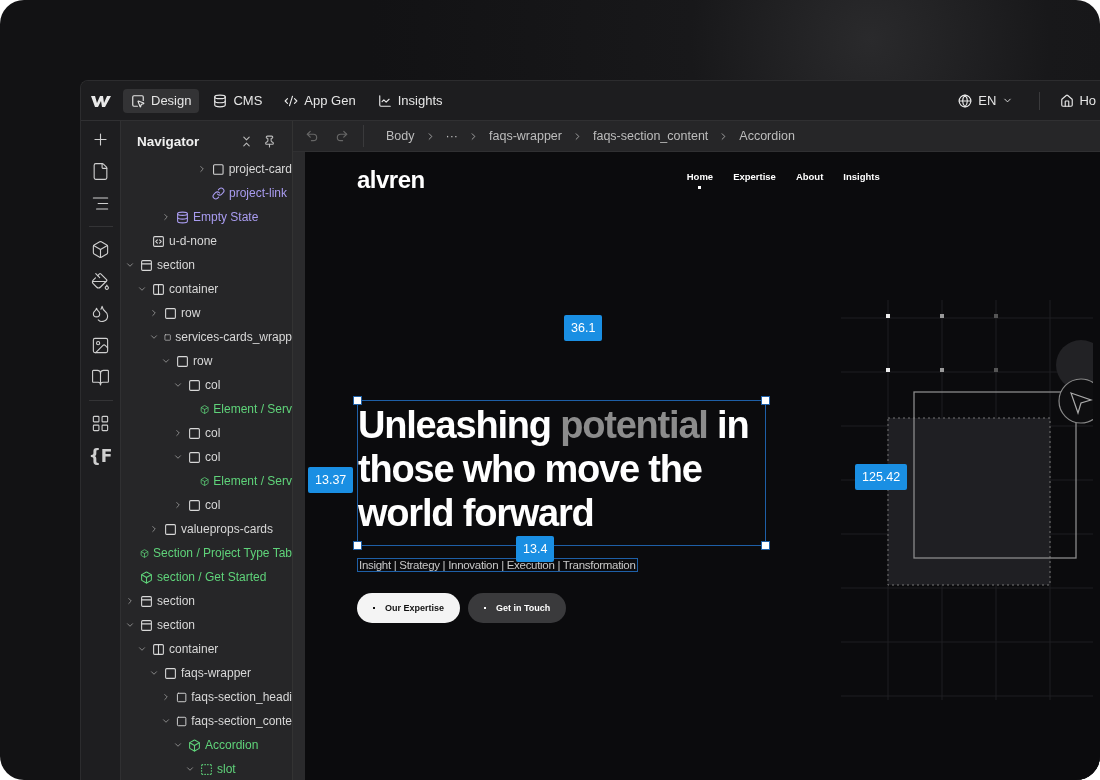  I want to click on nav-link: Home, so click(700, 180).